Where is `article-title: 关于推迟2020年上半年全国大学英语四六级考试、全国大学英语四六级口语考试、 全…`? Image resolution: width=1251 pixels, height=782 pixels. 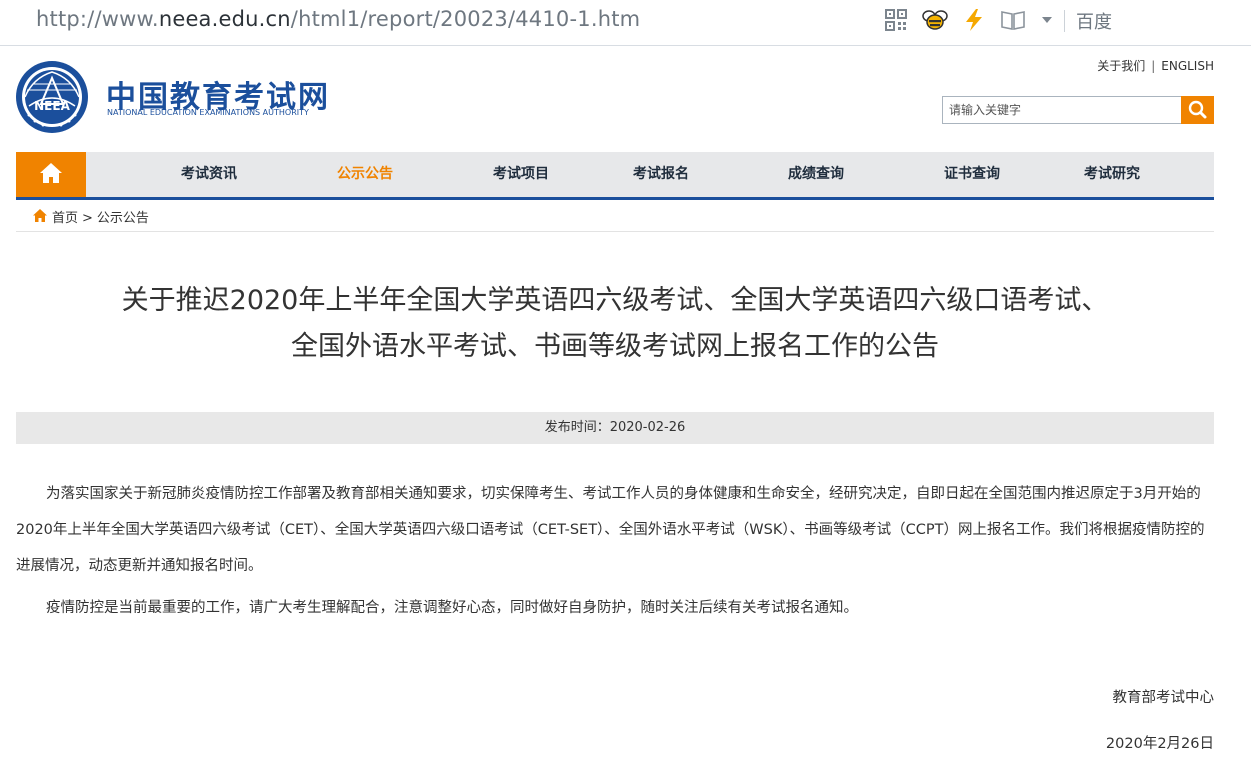
article-title: 关于推迟2020年上半年全国大学英语四六级考试、全国大学英语四六级口语考试、 全… is located at coordinates (615, 324).